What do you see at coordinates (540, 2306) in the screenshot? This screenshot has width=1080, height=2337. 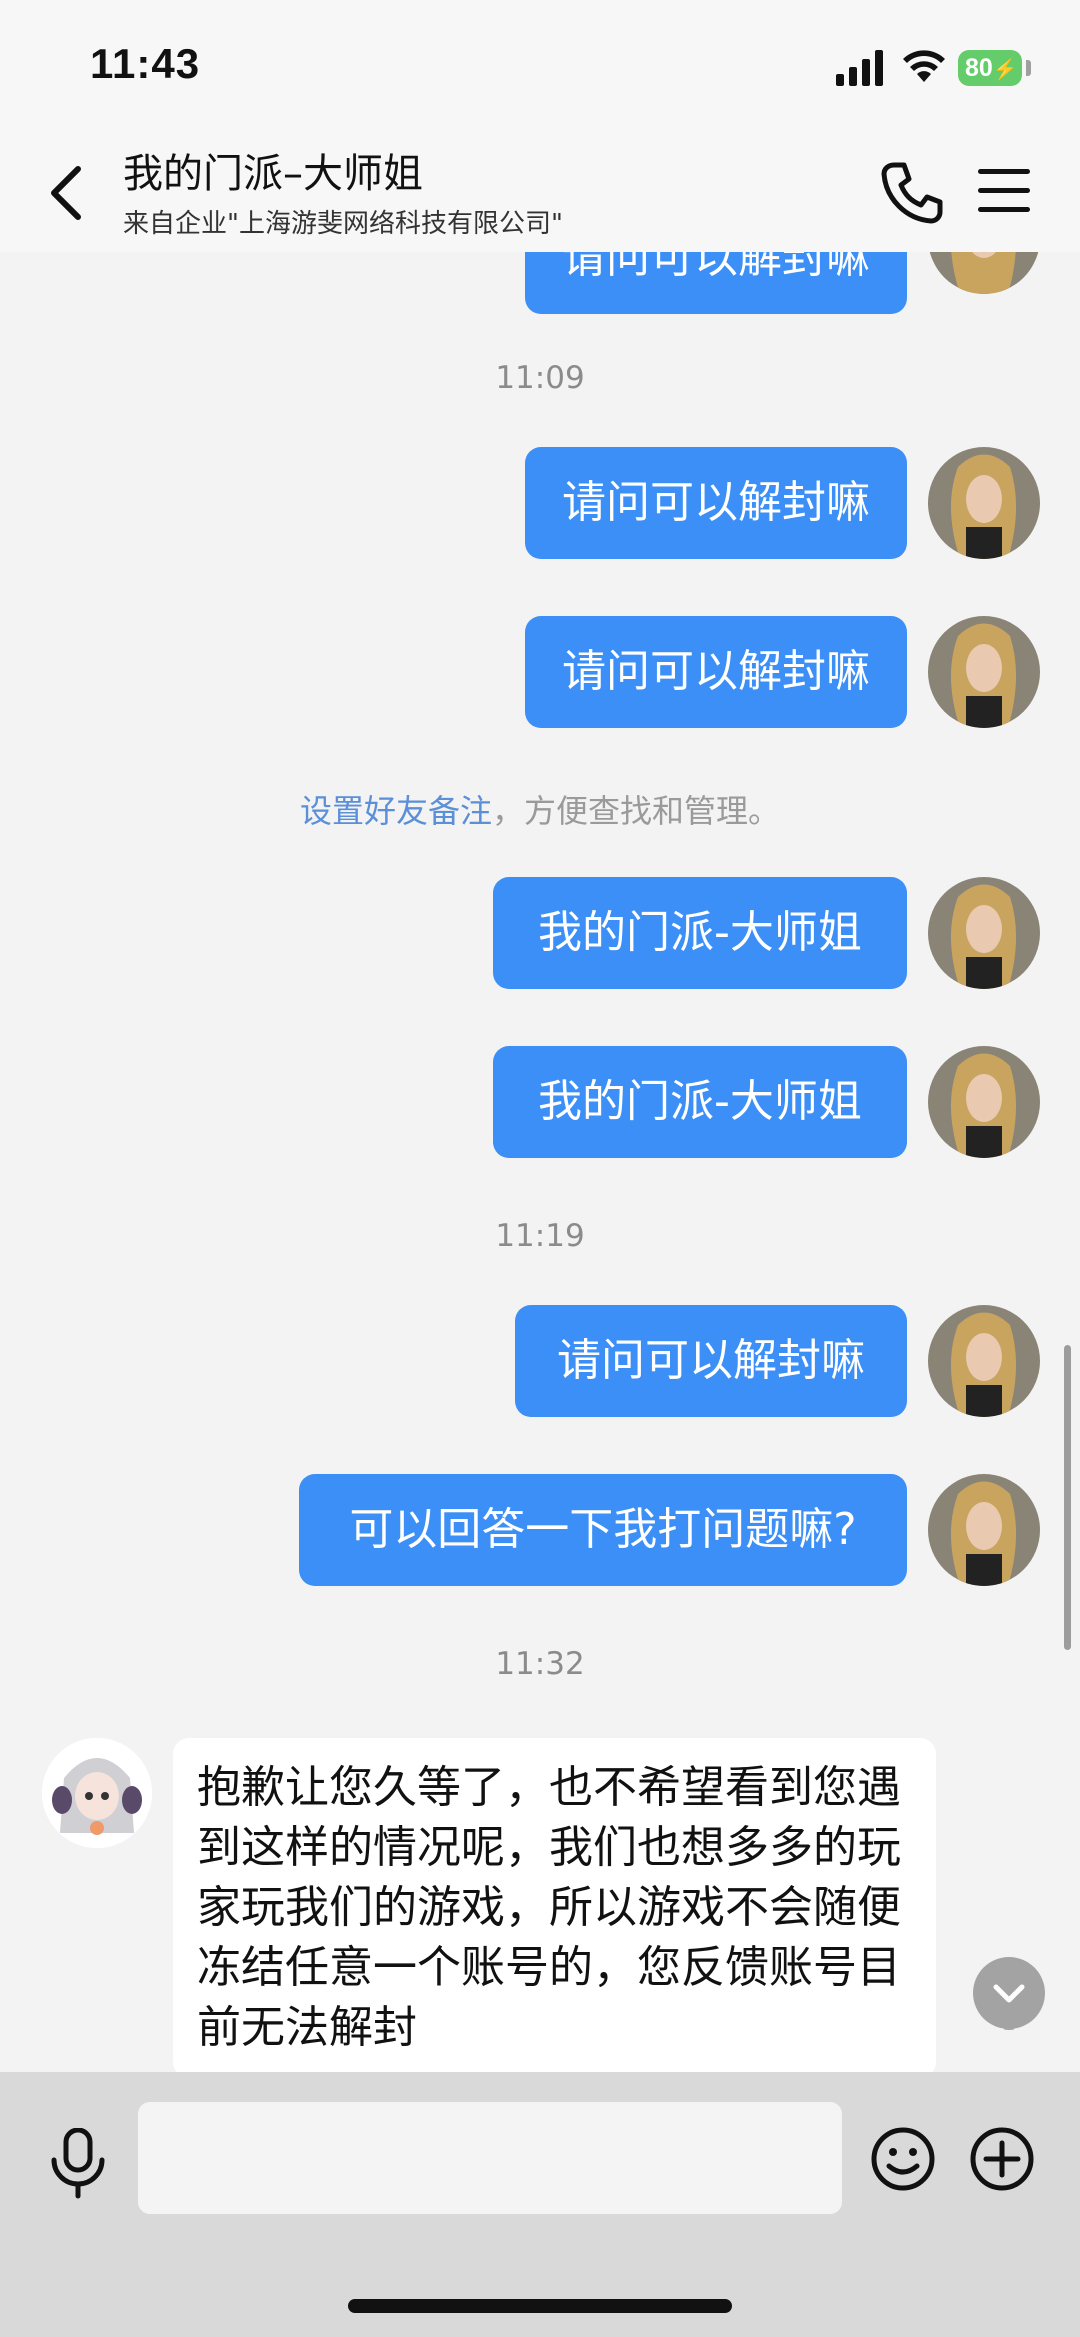 I see `home-indicator` at bounding box center [540, 2306].